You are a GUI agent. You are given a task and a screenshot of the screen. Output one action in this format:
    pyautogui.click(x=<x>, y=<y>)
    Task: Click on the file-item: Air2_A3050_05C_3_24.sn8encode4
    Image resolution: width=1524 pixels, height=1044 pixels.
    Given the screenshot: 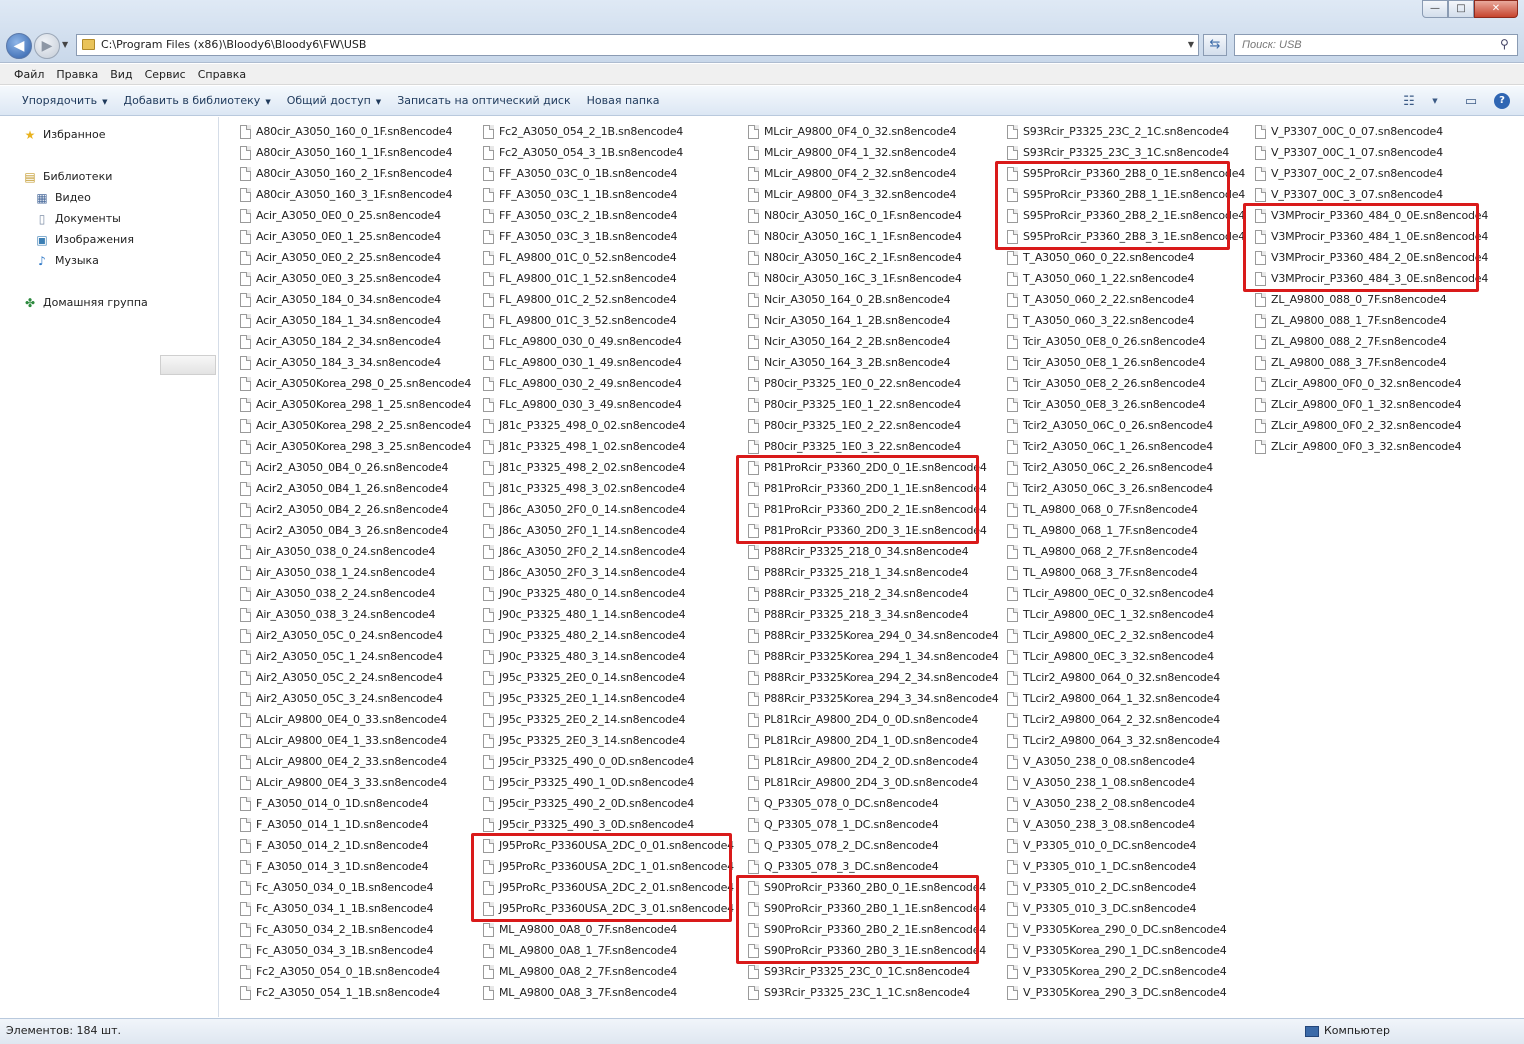 What is the action you would take?
    pyautogui.click(x=355, y=698)
    